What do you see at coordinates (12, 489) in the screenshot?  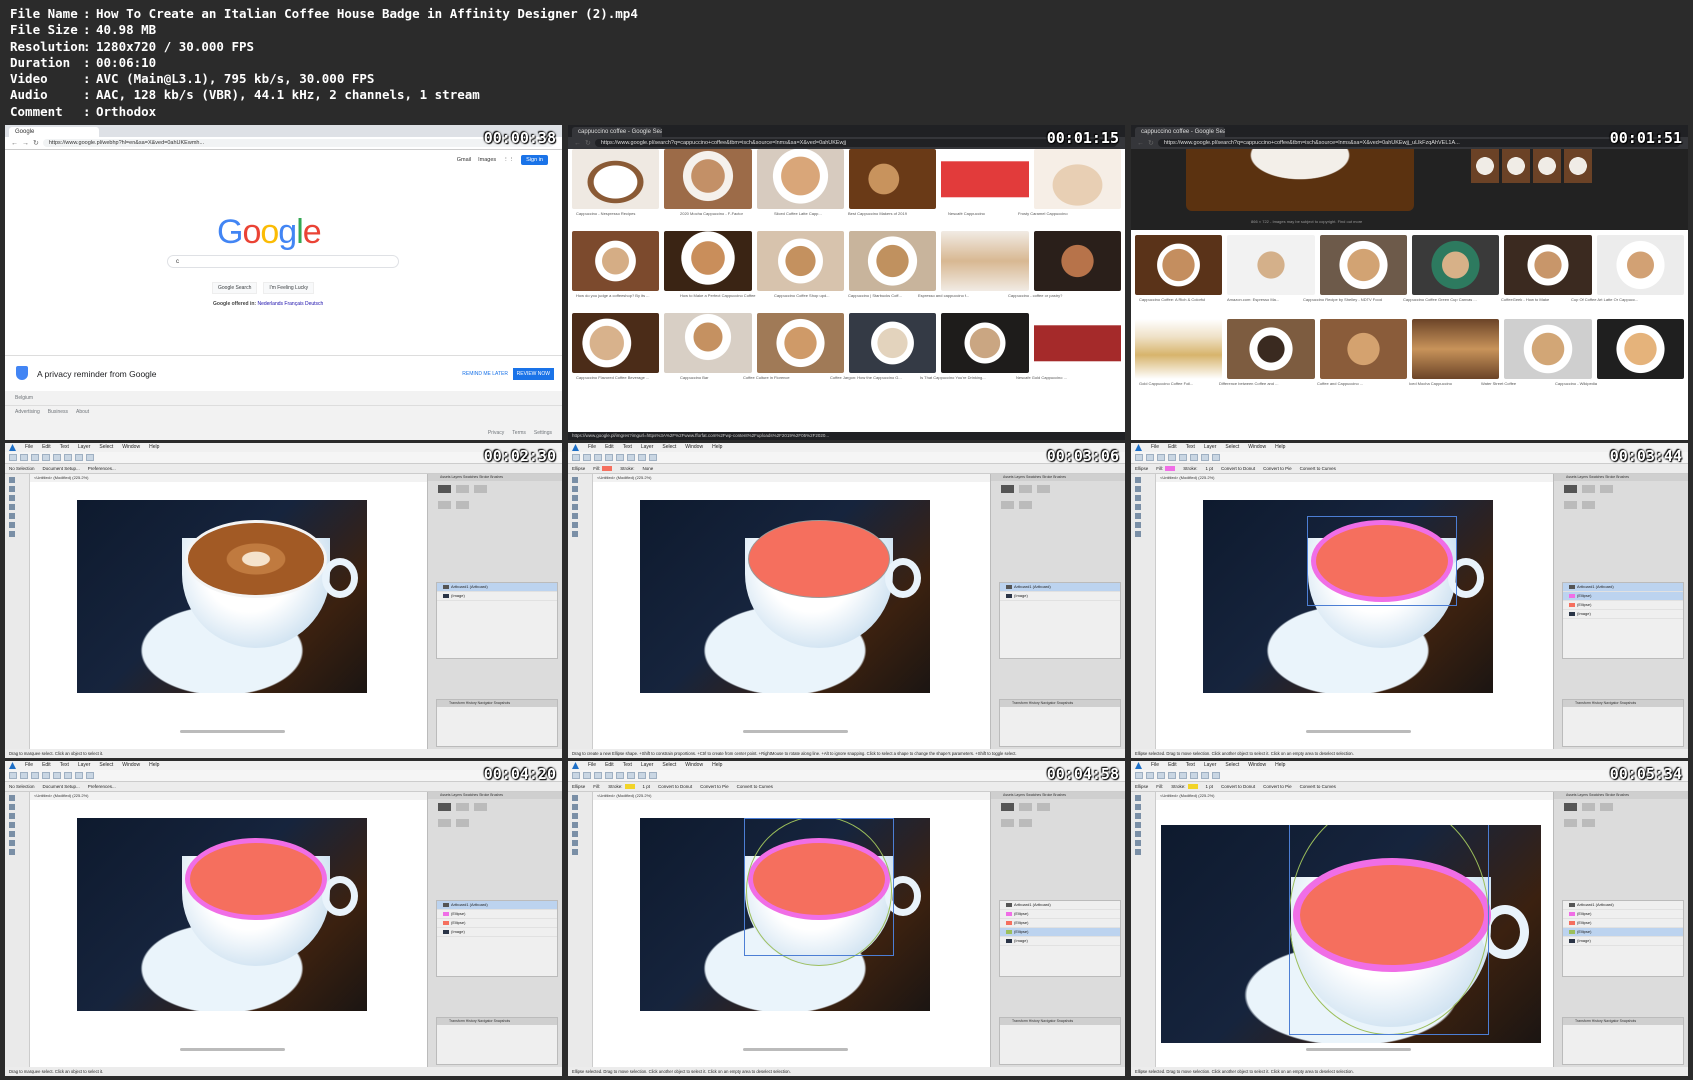 I see `node-tool-icon` at bounding box center [12, 489].